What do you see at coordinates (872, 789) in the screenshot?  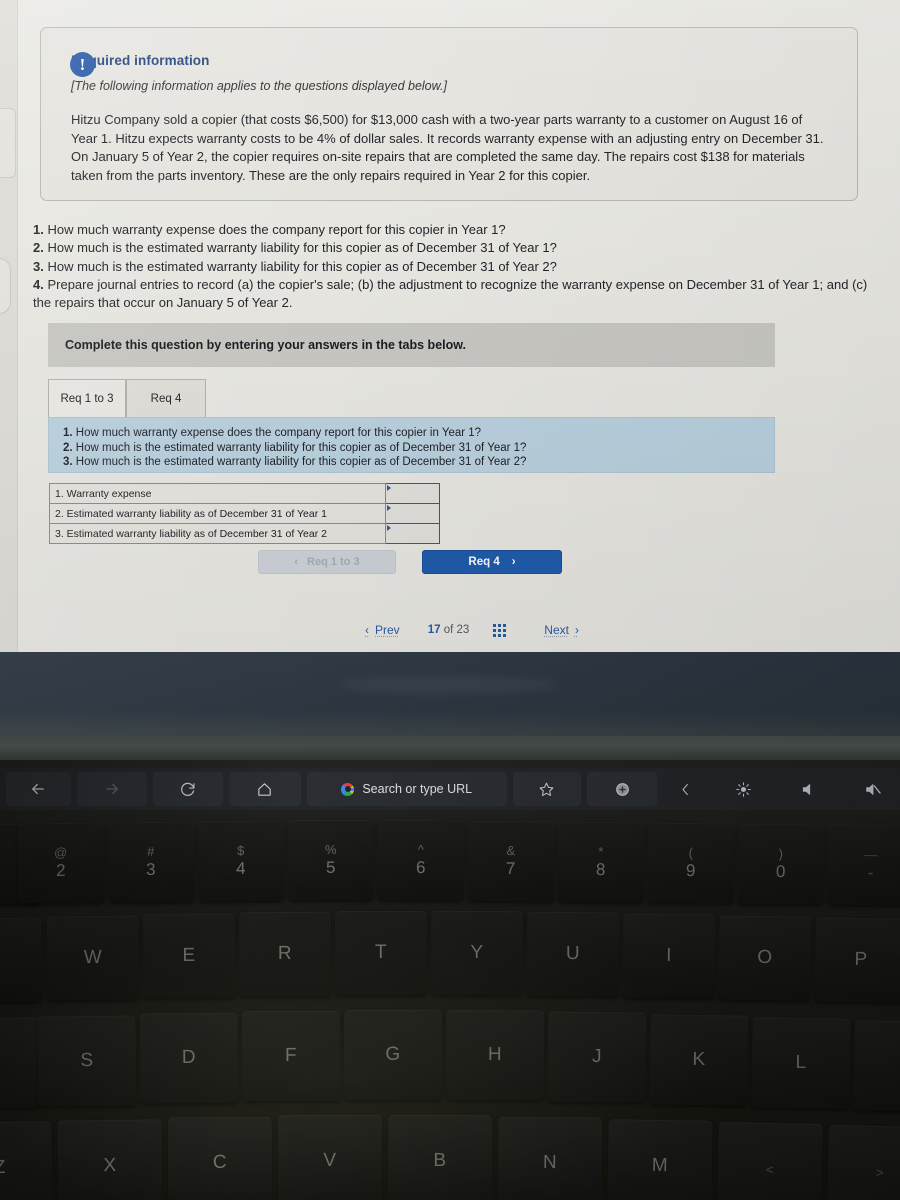 I see `touchbar-mute-button` at bounding box center [872, 789].